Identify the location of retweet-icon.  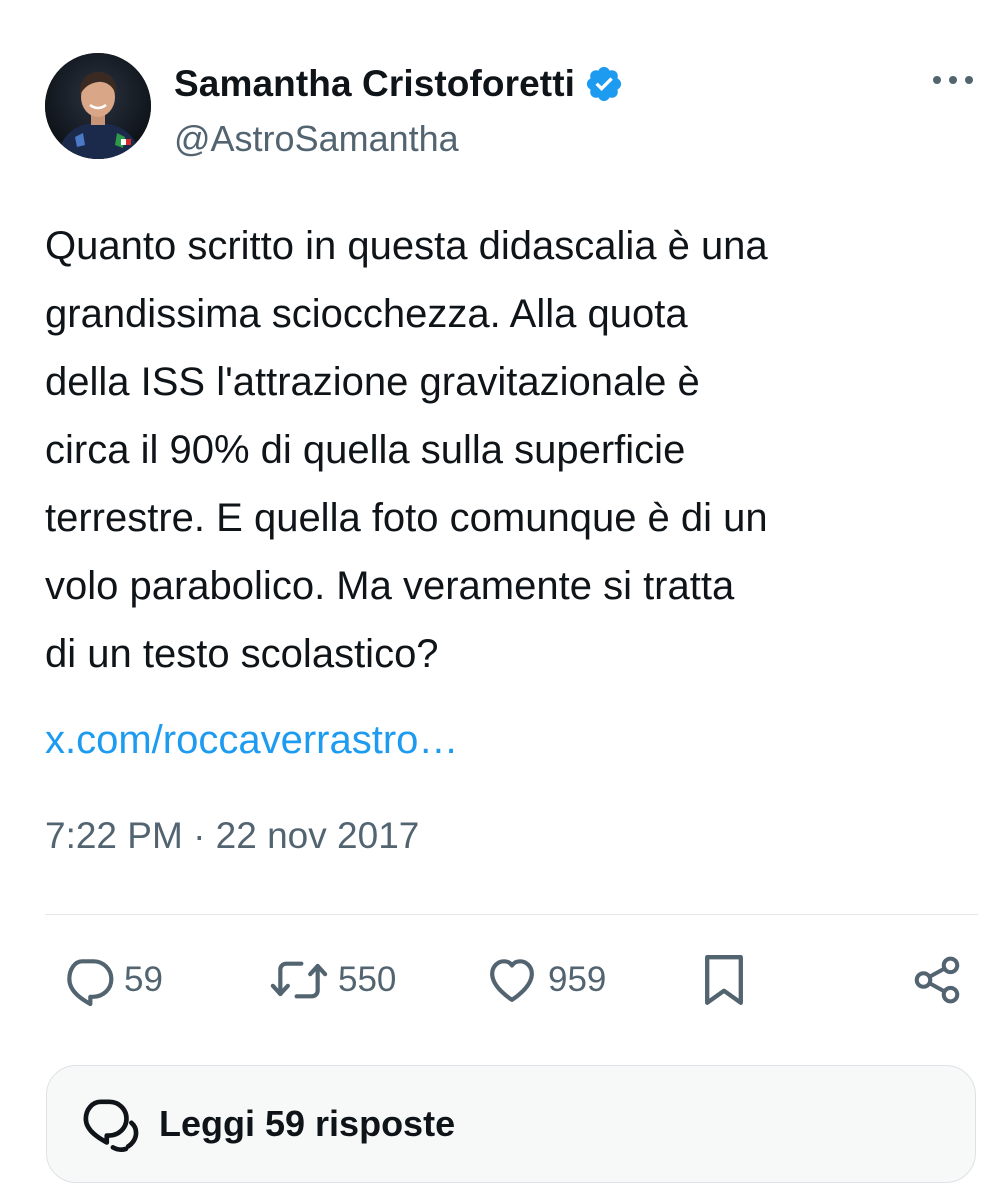
(299, 980).